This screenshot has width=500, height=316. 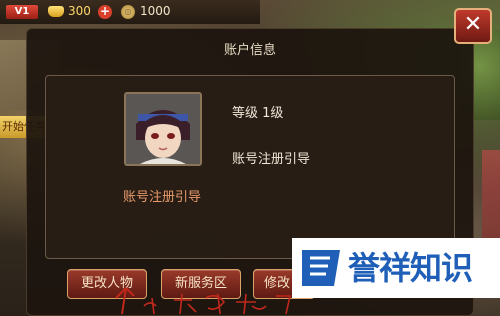 What do you see at coordinates (161, 197) in the screenshot?
I see `character-name: 账号注册引导` at bounding box center [161, 197].